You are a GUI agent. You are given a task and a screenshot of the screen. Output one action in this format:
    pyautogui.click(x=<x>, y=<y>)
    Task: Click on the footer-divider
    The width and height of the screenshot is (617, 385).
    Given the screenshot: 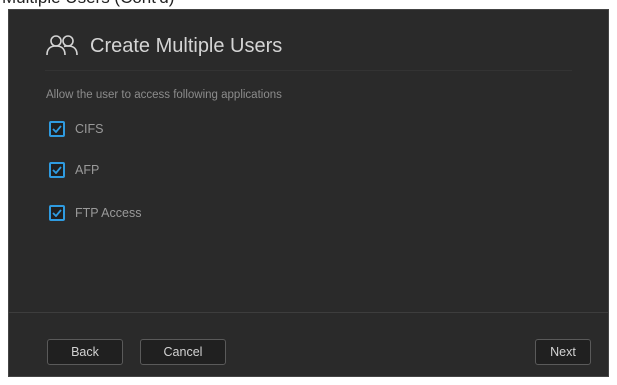 What is the action you would take?
    pyautogui.click(x=308, y=312)
    